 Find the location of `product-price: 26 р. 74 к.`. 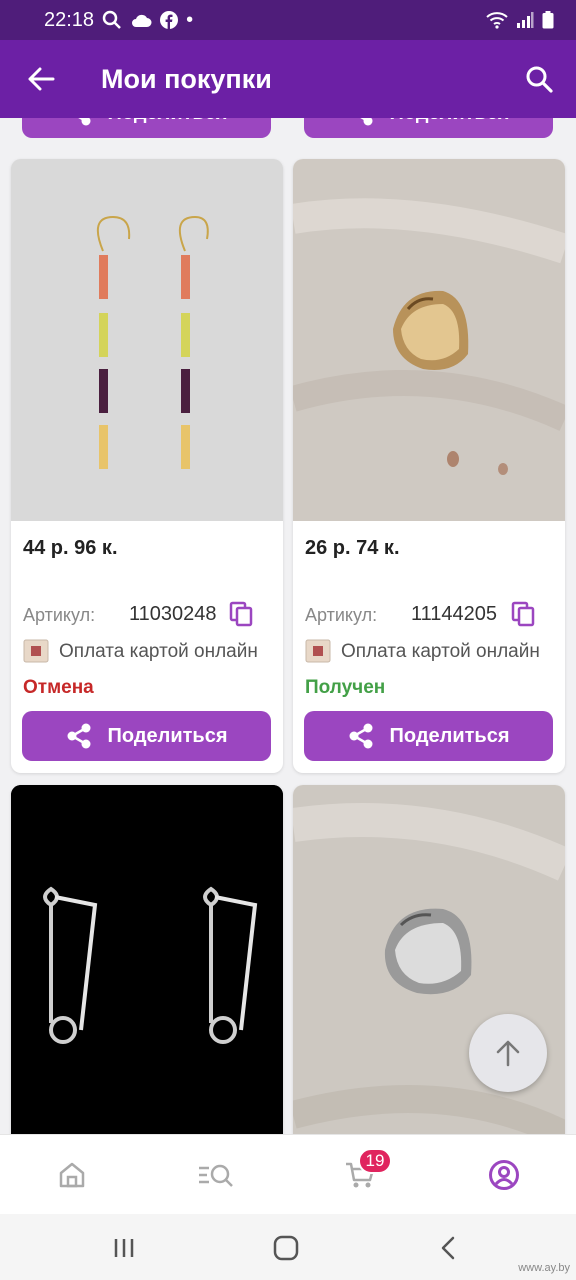

product-price: 26 р. 74 к. is located at coordinates (352, 548).